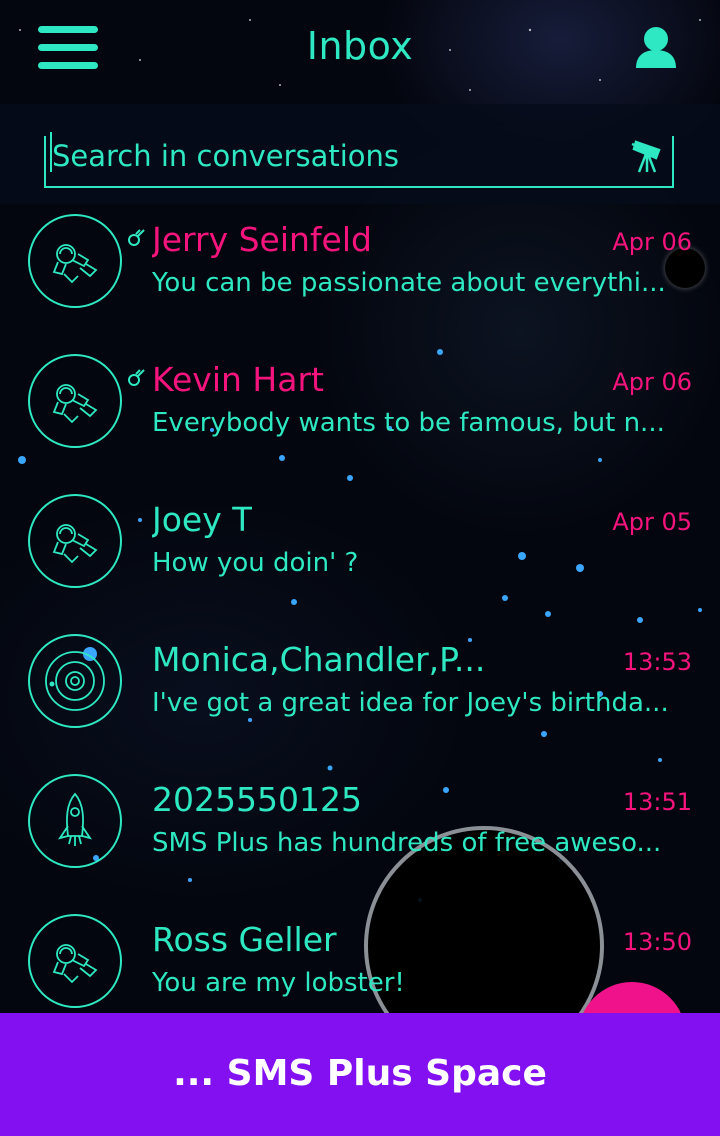 This screenshot has width=720, height=1136. What do you see at coordinates (238, 379) in the screenshot?
I see `contact-name: Kevin Hart` at bounding box center [238, 379].